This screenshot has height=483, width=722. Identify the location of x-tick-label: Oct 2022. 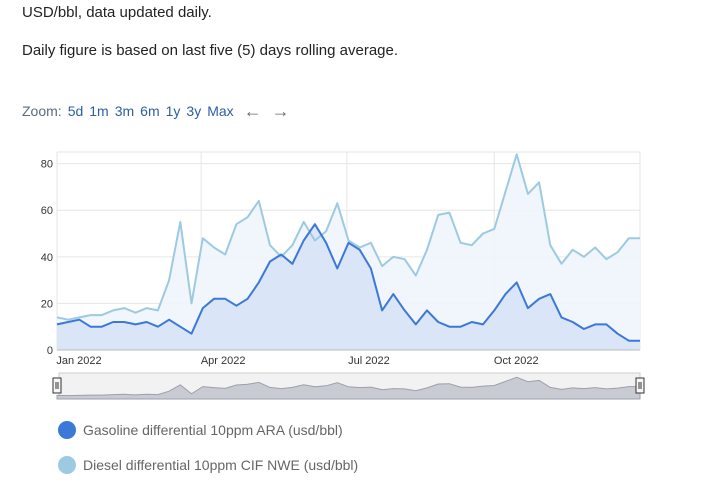
(516, 361).